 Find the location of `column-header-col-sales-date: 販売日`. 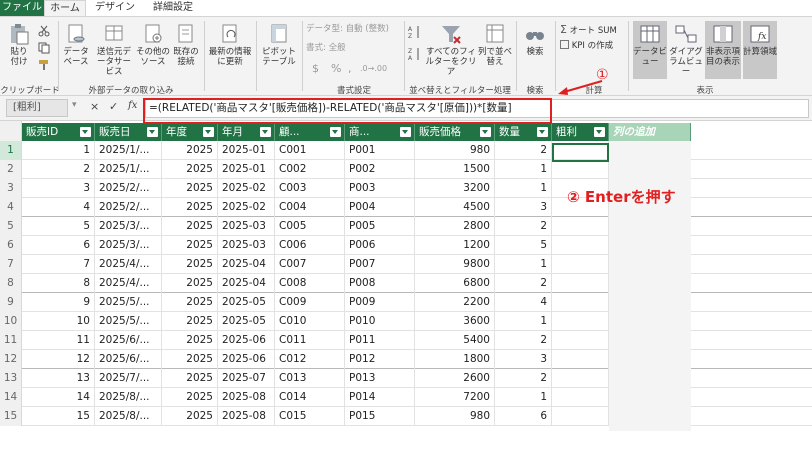

column-header-col-sales-date: 販売日 is located at coordinates (128, 132).